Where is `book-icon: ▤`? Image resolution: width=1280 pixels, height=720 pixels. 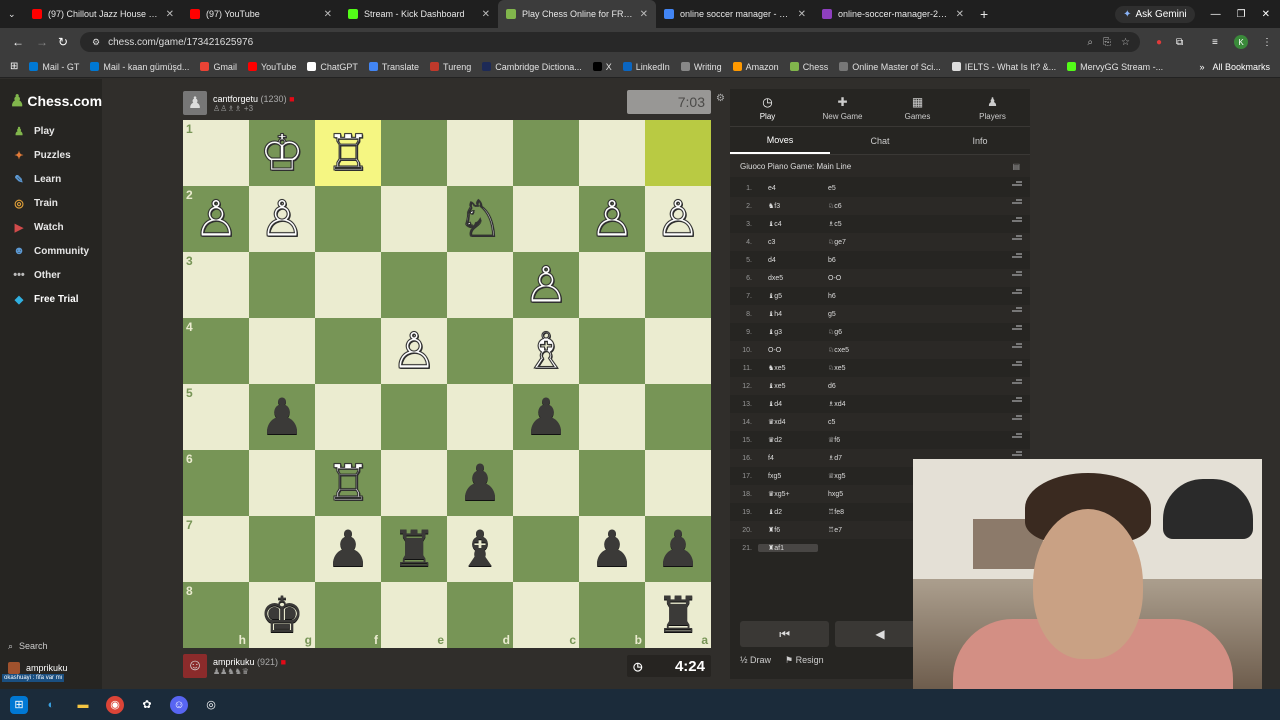
book-icon: ▤ is located at coordinates (1016, 166).